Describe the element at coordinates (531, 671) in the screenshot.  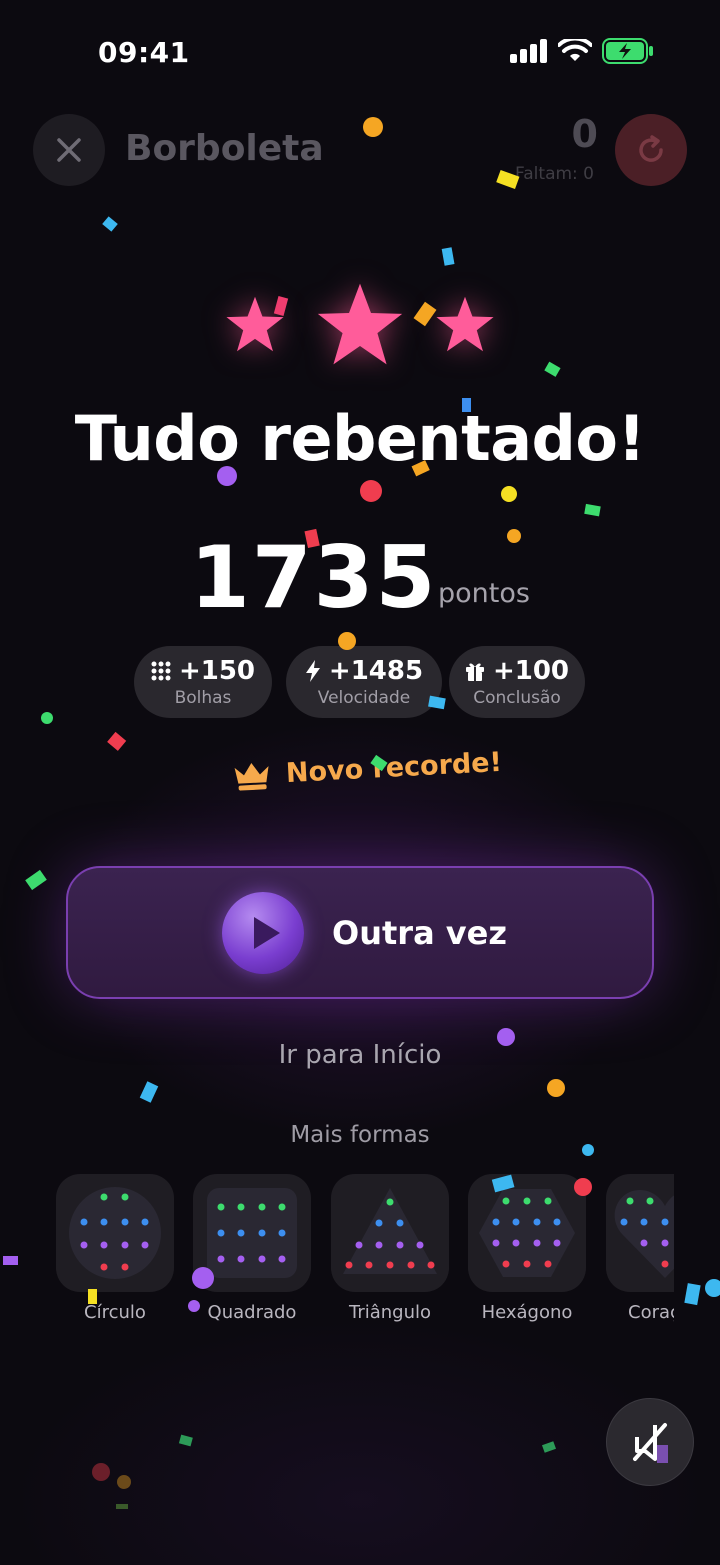
I see `bonus-value: +100` at that location.